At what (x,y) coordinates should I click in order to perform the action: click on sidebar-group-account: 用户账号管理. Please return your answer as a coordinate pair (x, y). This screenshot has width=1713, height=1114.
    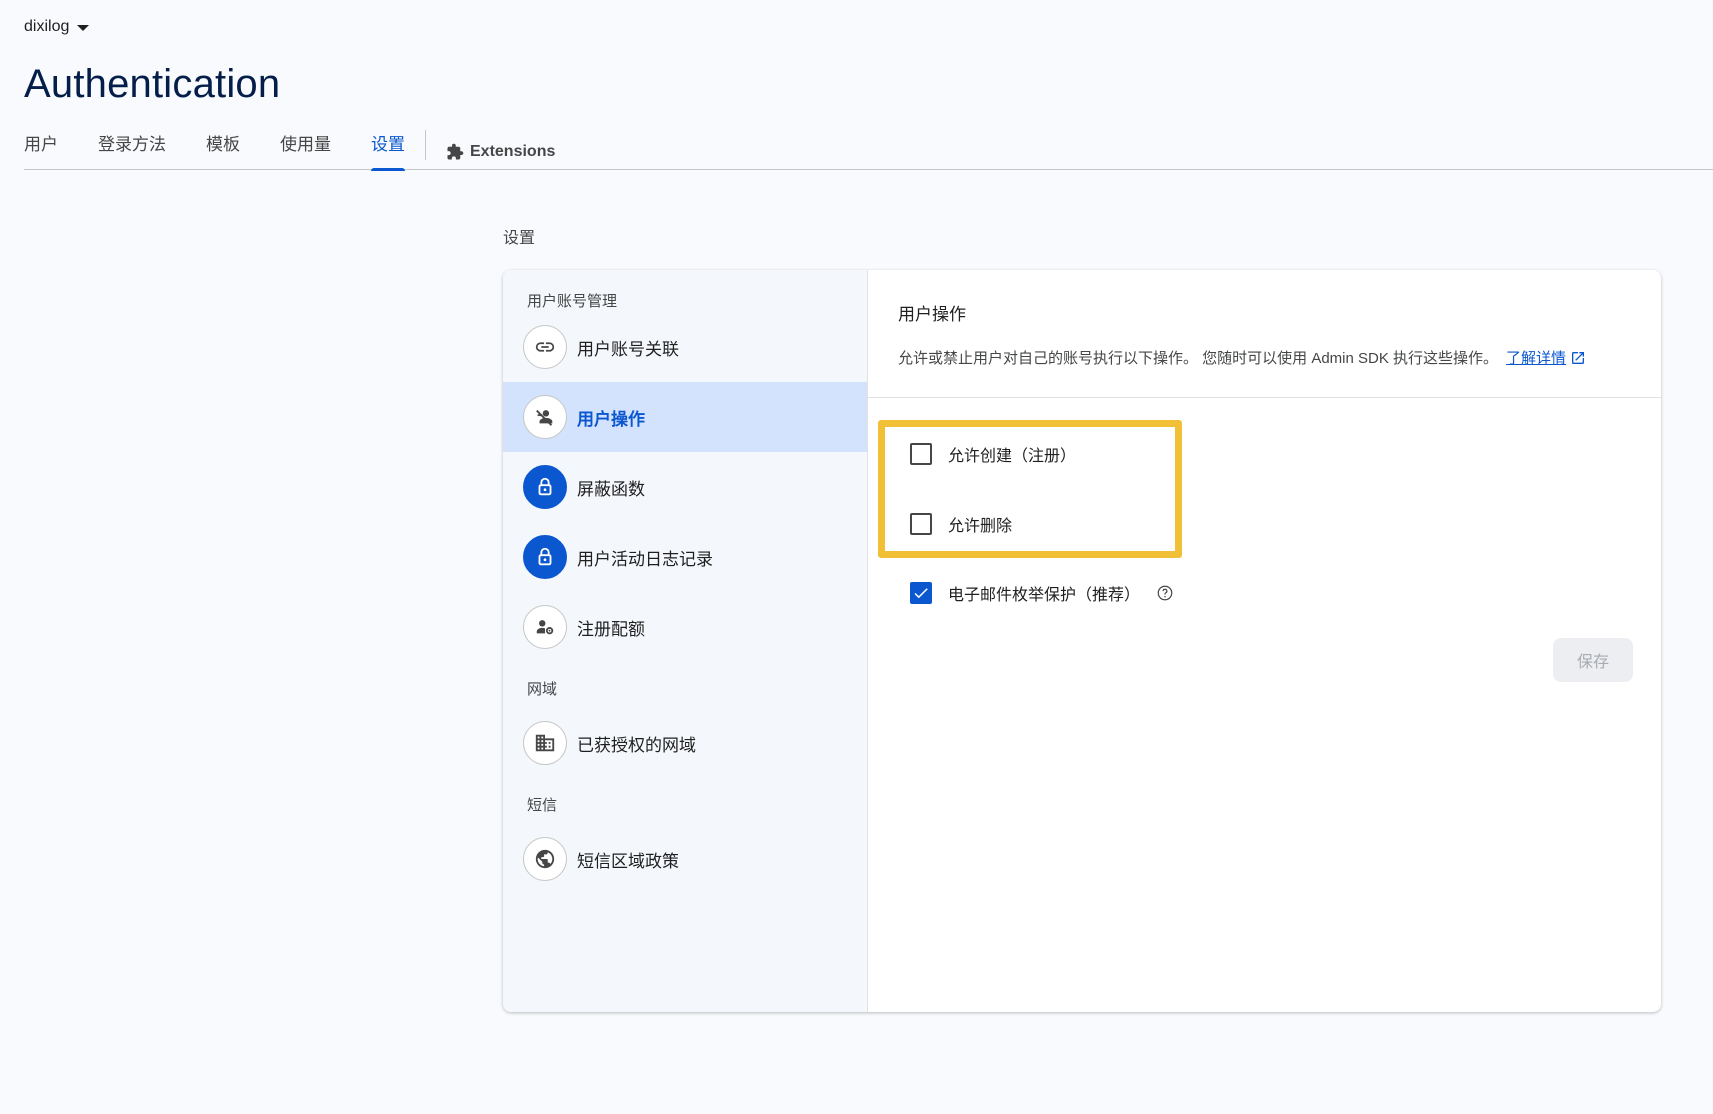
    Looking at the image, I should click on (572, 301).